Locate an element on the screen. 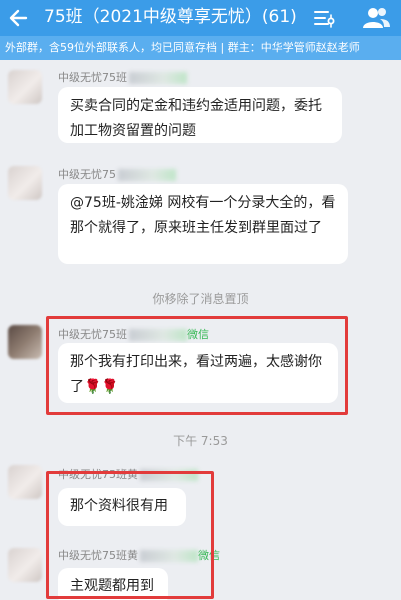  back-button is located at coordinates (20, 18).